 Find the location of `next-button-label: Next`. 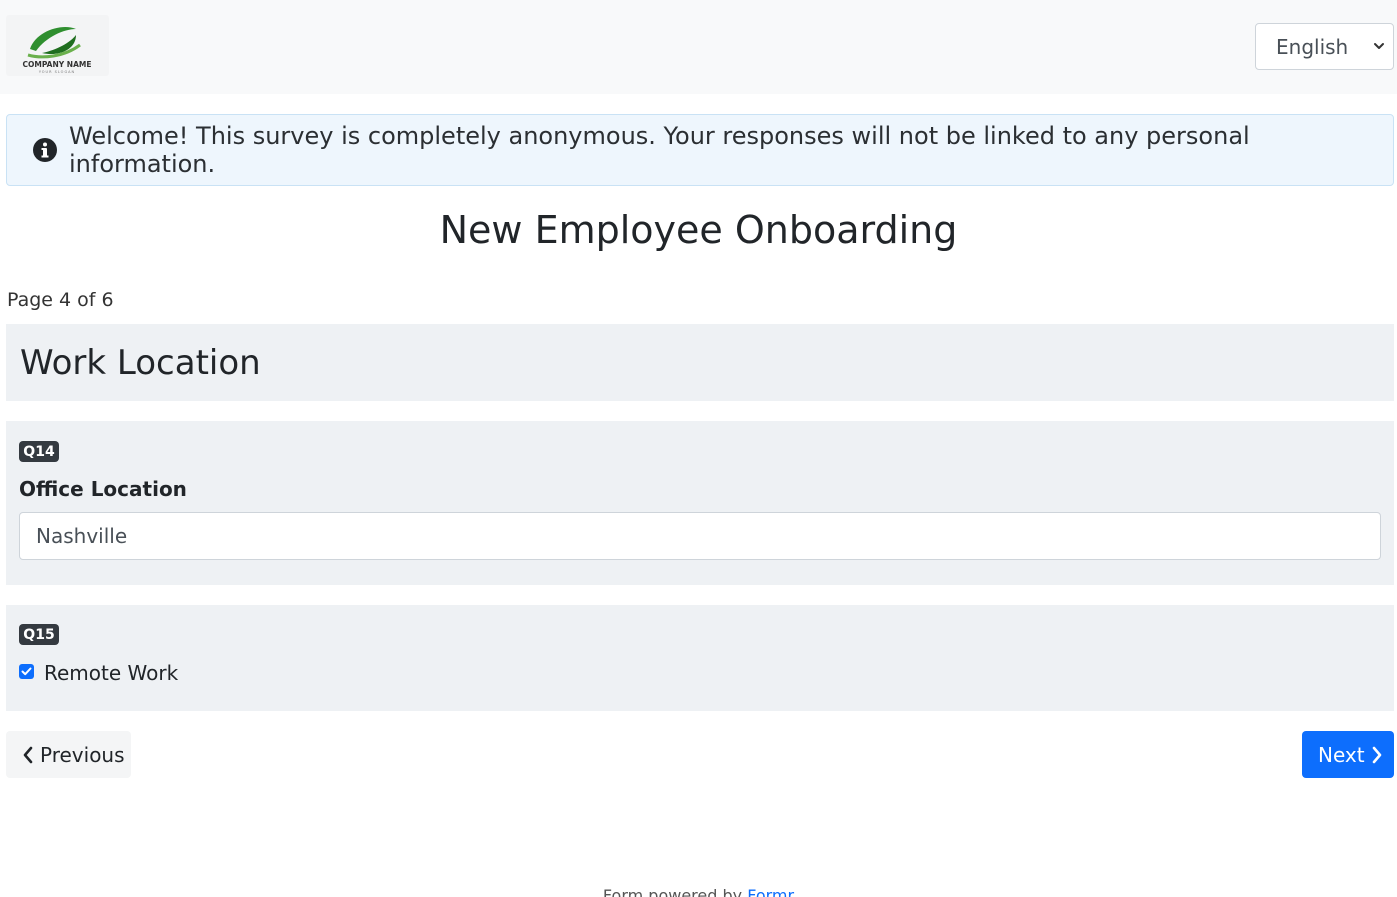

next-button-label: Next is located at coordinates (1341, 754).